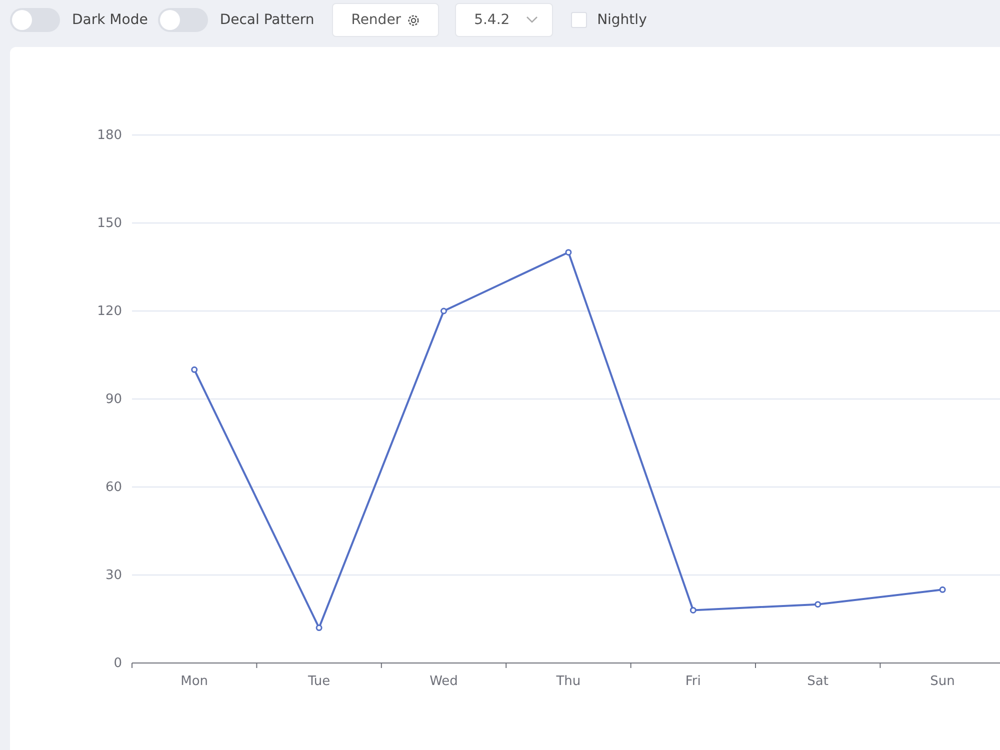  Describe the element at coordinates (622, 20) in the screenshot. I see `checkbox-label: Nightly` at that location.